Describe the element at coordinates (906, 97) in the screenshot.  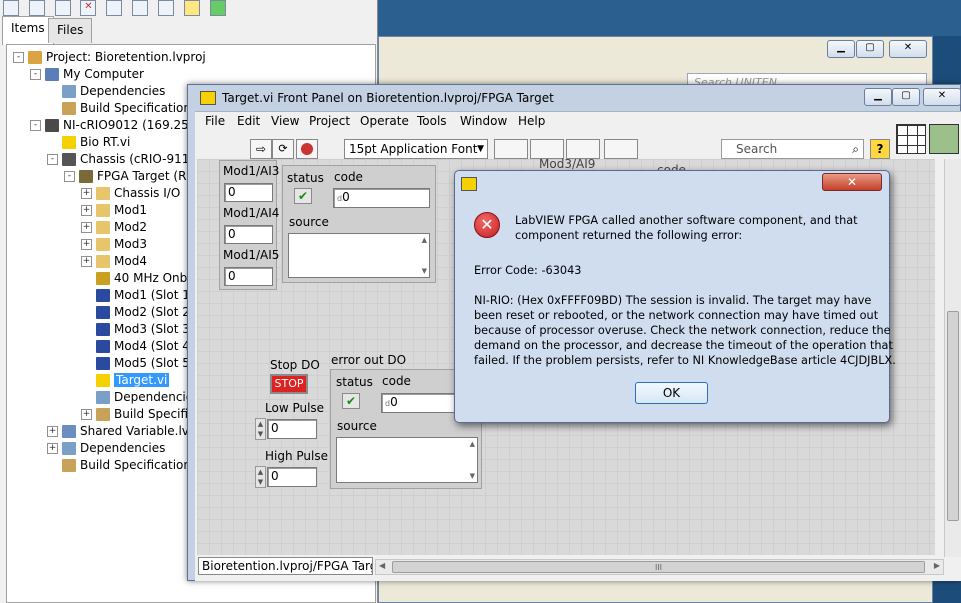
I see `fp-maximize-button: ▢` at that location.